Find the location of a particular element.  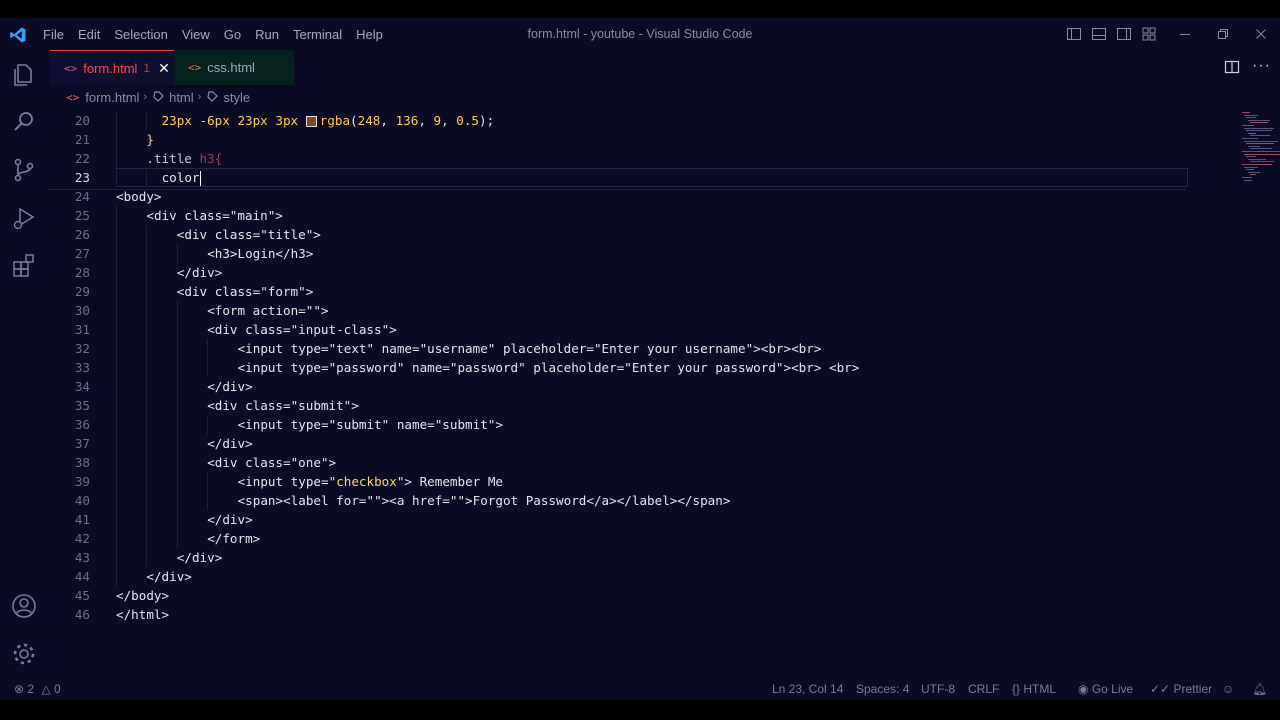

line-number: 24 is located at coordinates (82, 196).